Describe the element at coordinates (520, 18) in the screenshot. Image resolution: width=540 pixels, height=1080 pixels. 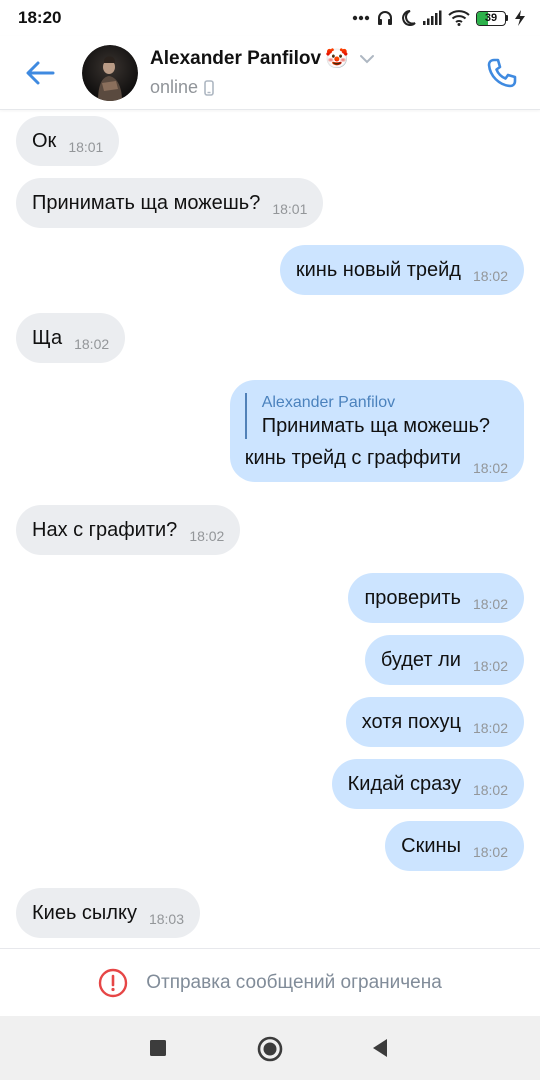
I see `charging-icon` at that location.